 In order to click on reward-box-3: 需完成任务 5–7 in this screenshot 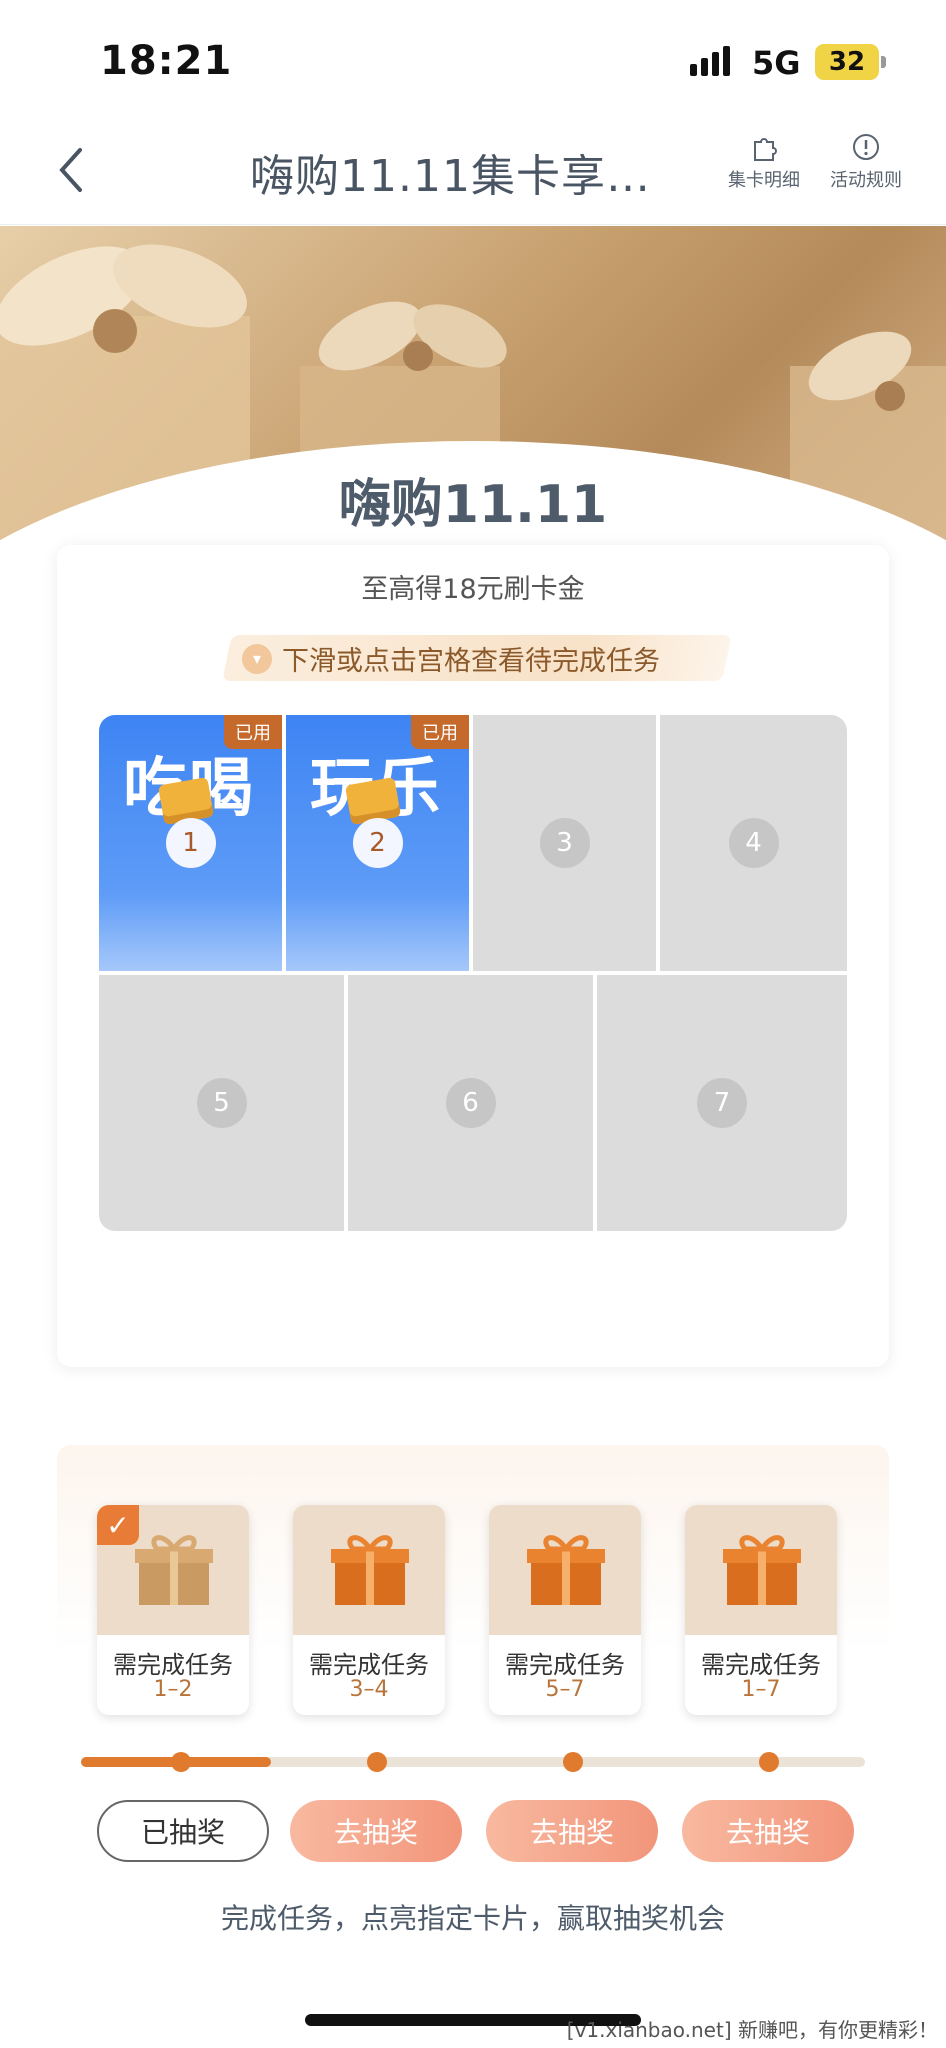, I will do `click(565, 1610)`.